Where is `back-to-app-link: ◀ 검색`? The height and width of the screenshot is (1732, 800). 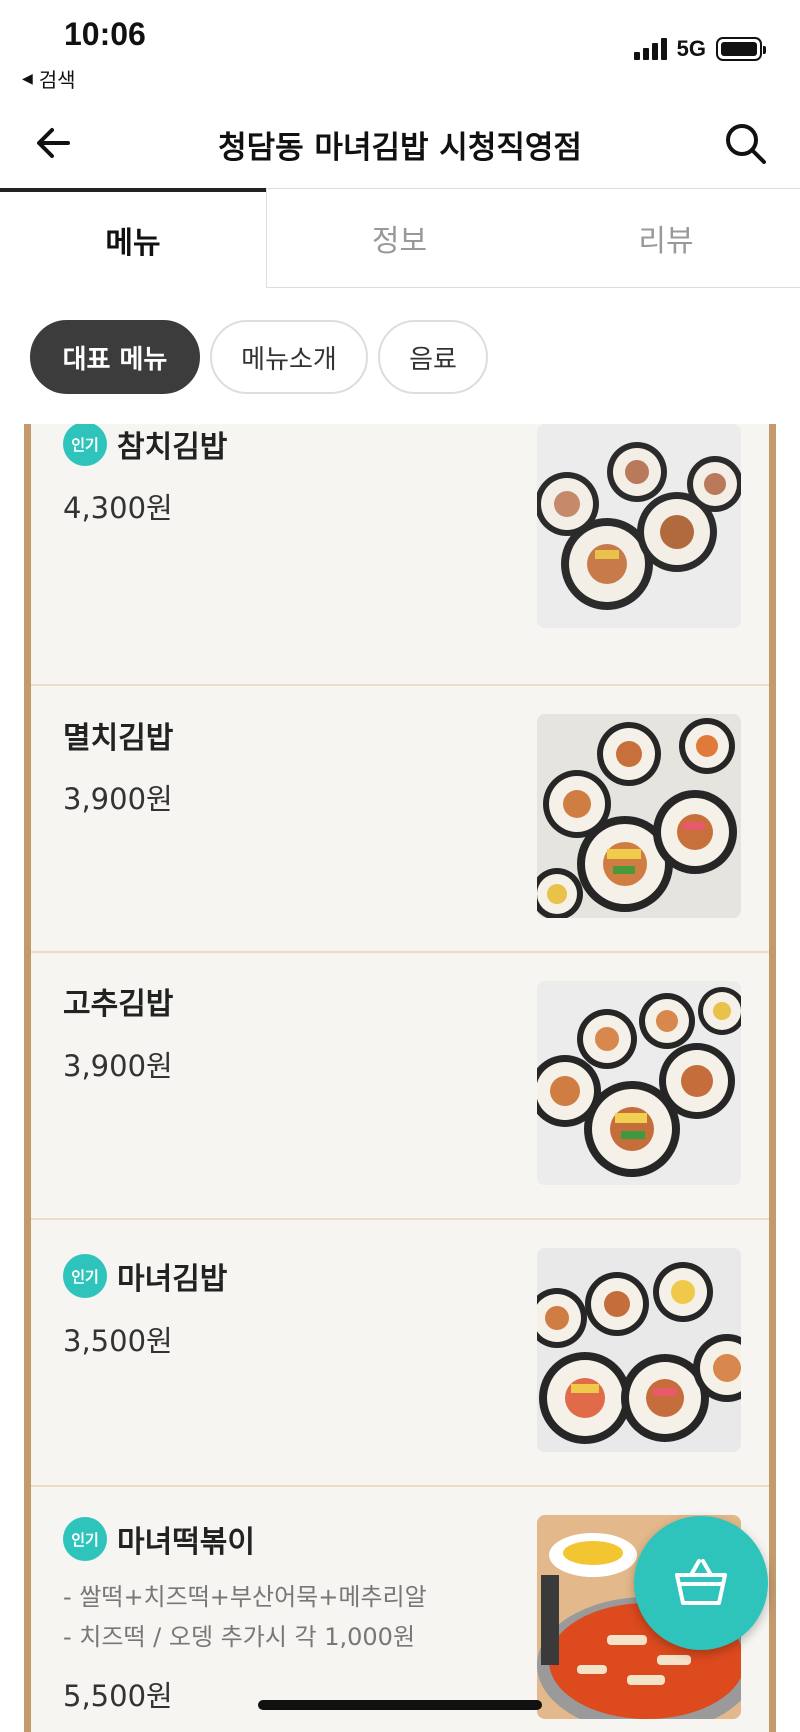 back-to-app-link: ◀ 검색 is located at coordinates (49, 78).